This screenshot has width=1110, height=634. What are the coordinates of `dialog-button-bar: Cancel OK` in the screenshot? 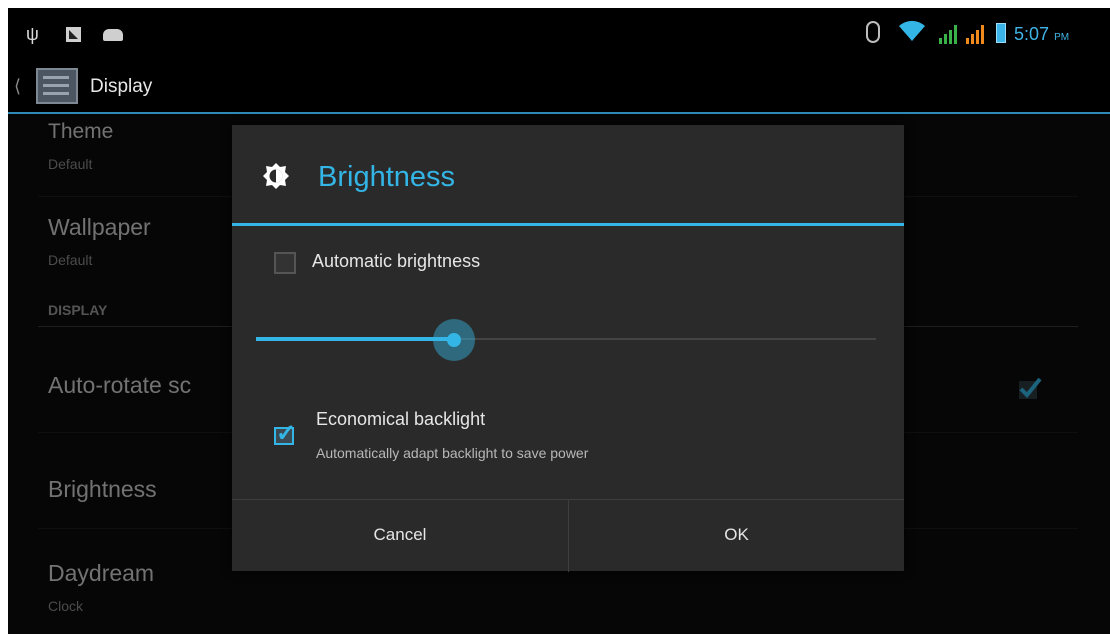 It's located at (568, 535).